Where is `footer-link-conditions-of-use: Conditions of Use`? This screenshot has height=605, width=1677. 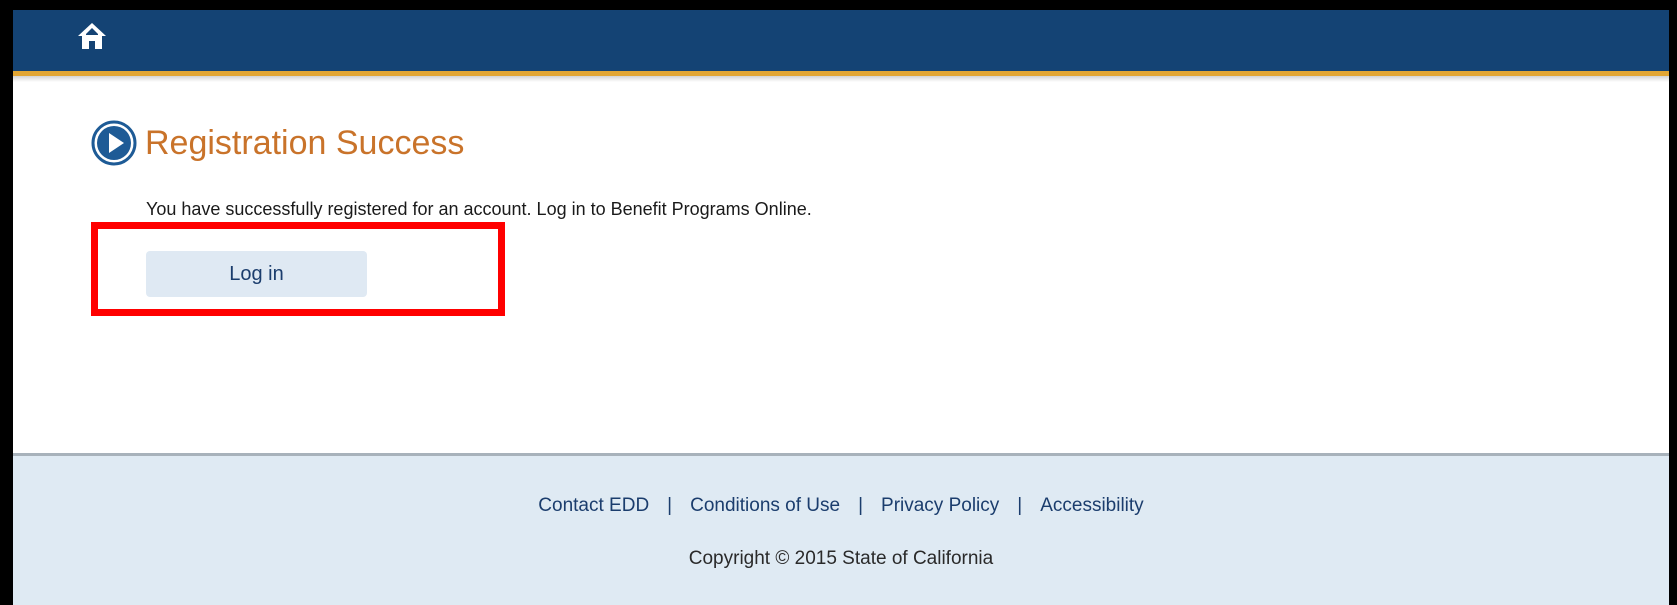
footer-link-conditions-of-use: Conditions of Use is located at coordinates (765, 505).